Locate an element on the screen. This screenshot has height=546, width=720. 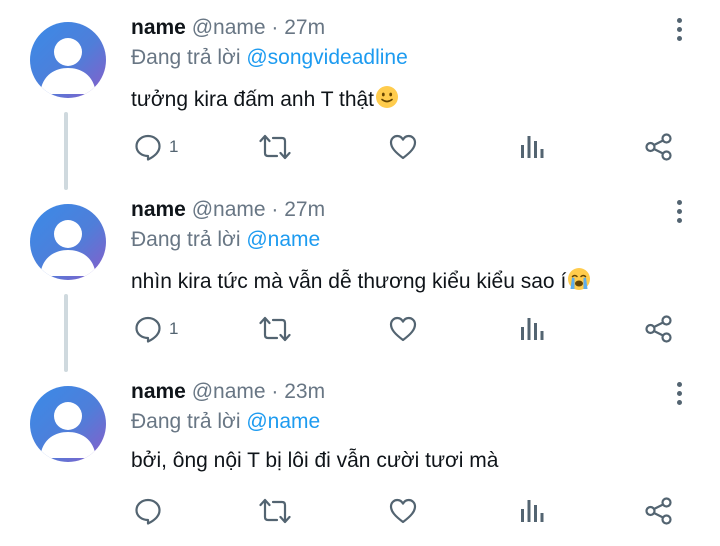
mention-link: @songvideadline is located at coordinates (326, 57).